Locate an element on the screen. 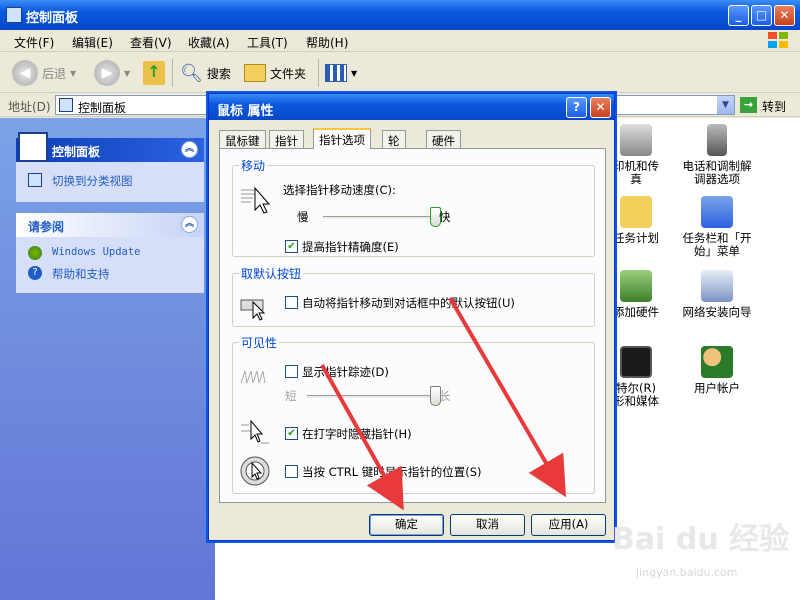 The image size is (800, 600). windows-update-icon is located at coordinates (35, 253).